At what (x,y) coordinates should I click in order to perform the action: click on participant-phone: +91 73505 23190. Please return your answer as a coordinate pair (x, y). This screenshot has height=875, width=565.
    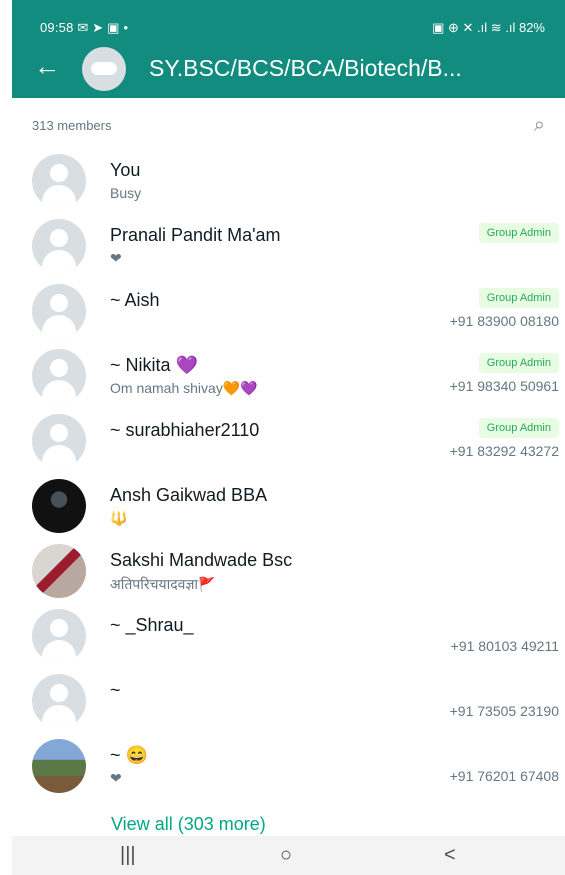
    Looking at the image, I should click on (504, 711).